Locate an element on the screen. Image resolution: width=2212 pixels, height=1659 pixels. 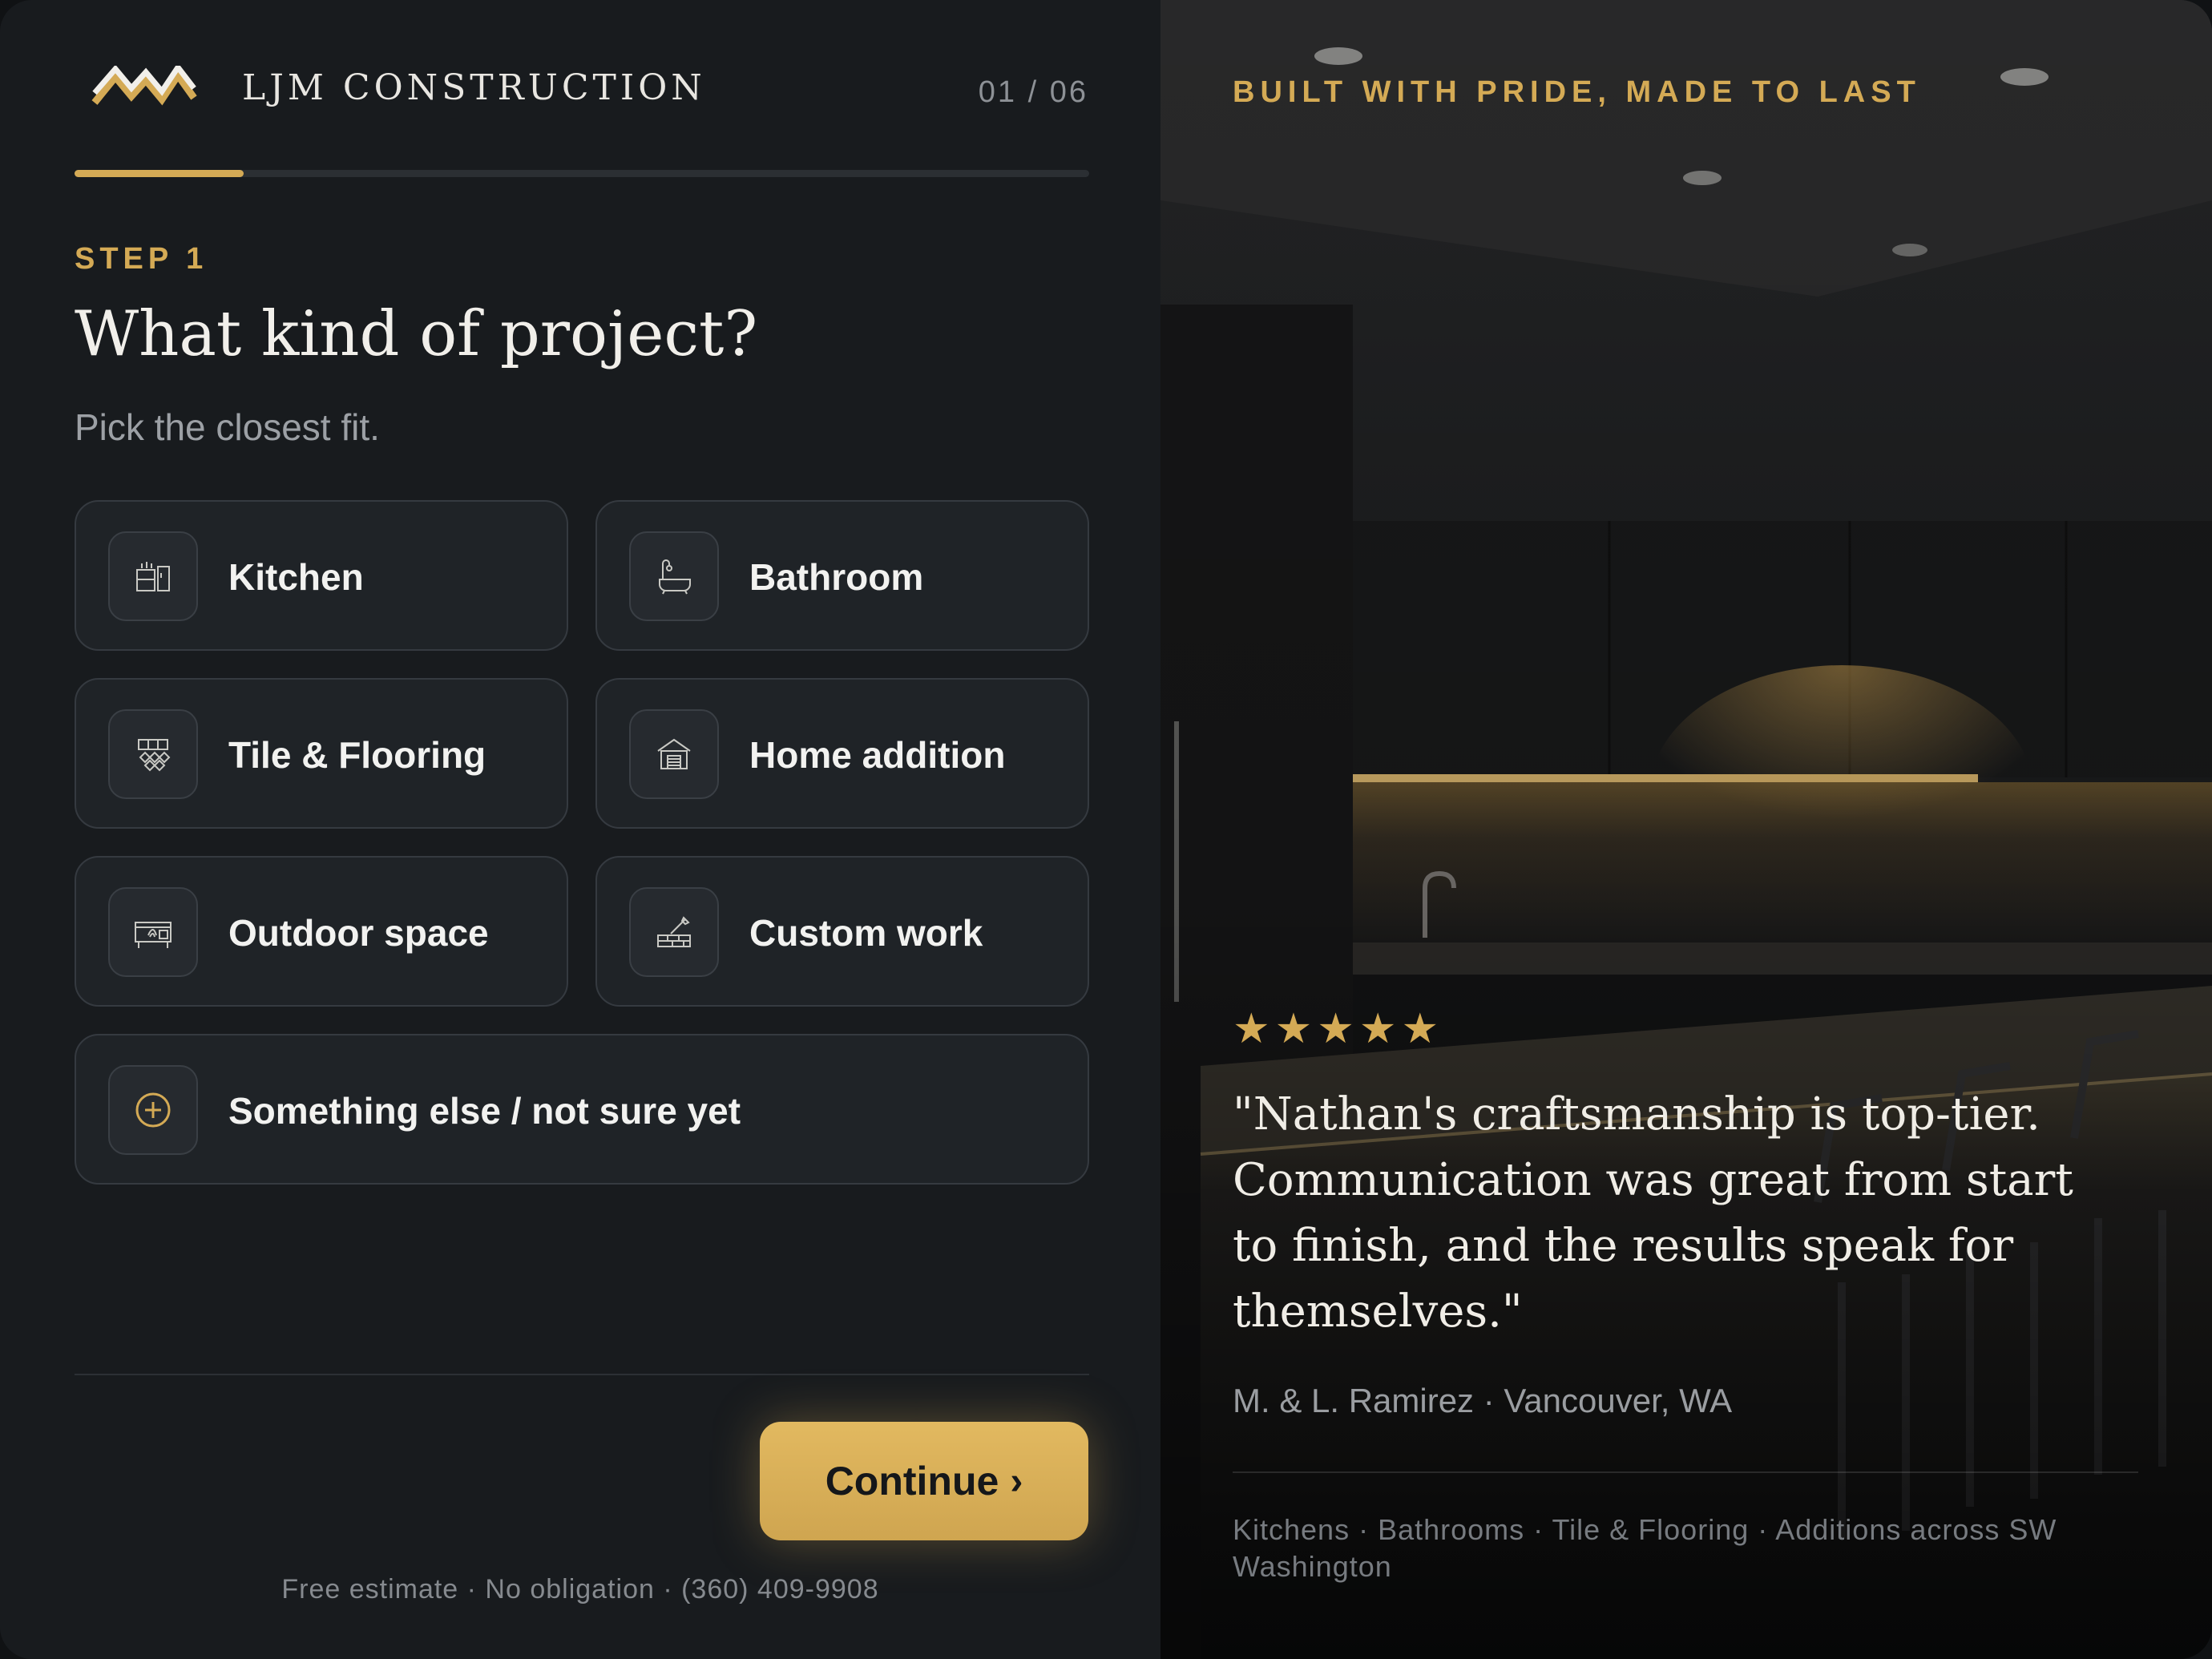
bathtub-icon is located at coordinates (674, 576).